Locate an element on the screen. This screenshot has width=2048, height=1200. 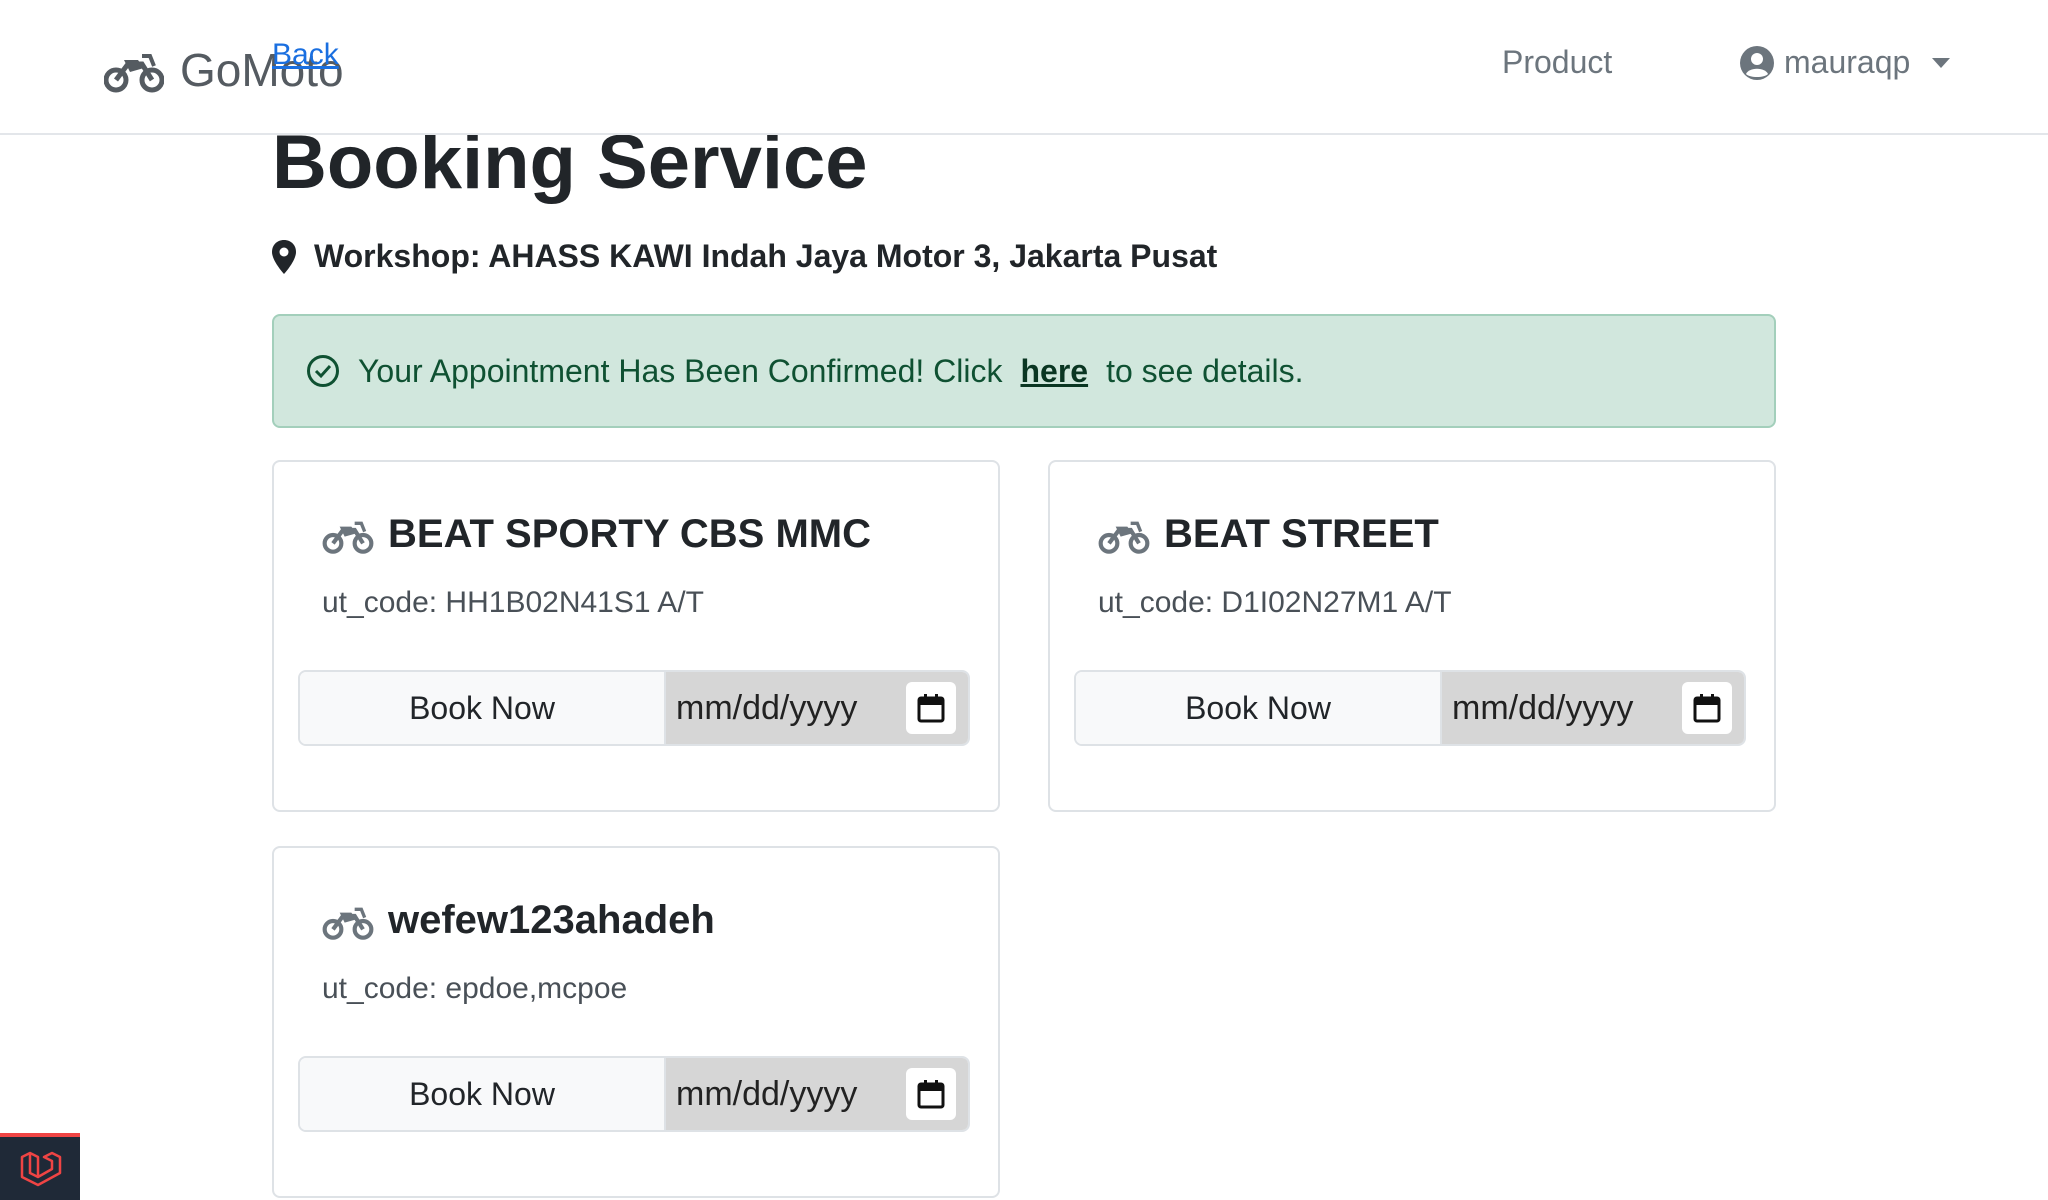
laravel-icon is located at coordinates (41, 1168).